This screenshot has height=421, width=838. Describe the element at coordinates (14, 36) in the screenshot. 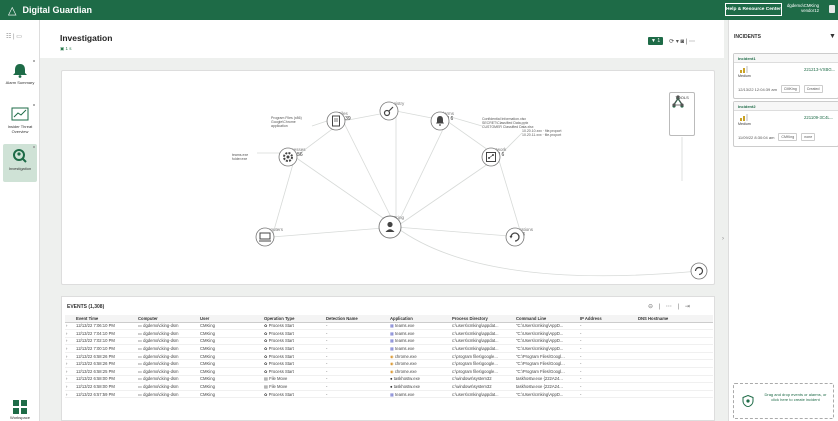

I see `nav-view-toggle: ☷ | ▭` at that location.